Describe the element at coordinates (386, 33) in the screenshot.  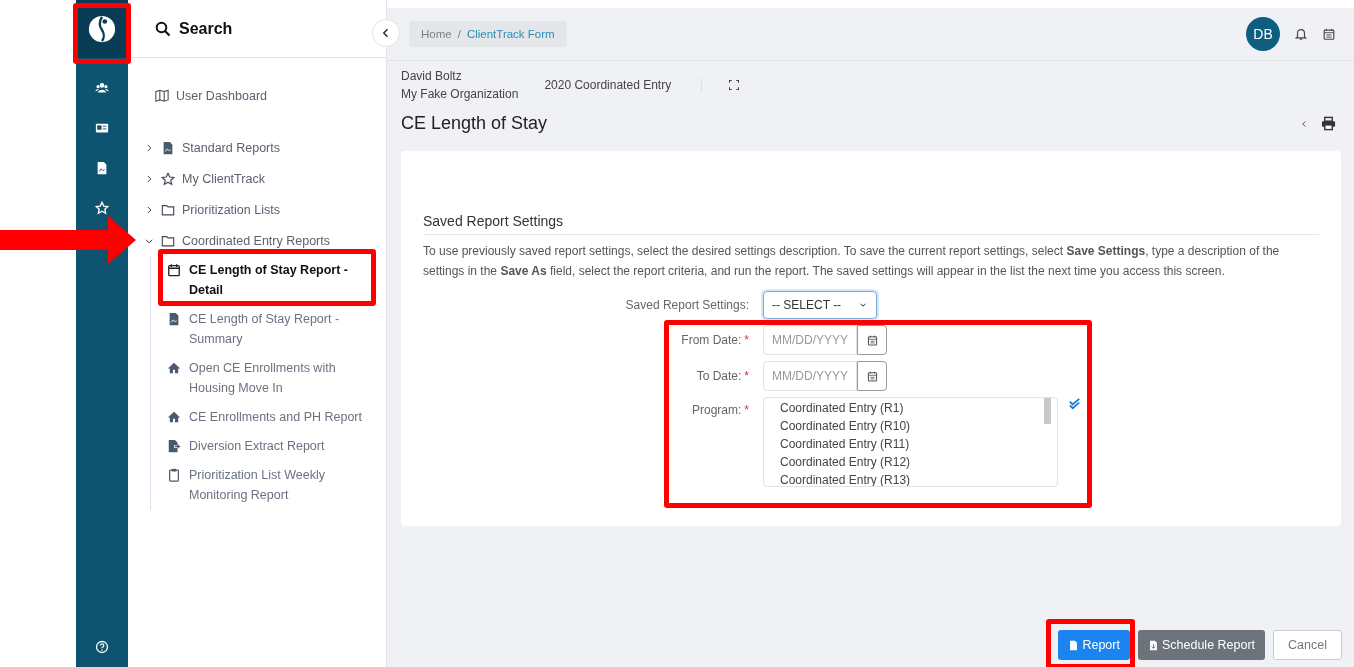
I see `collapse-button` at that location.